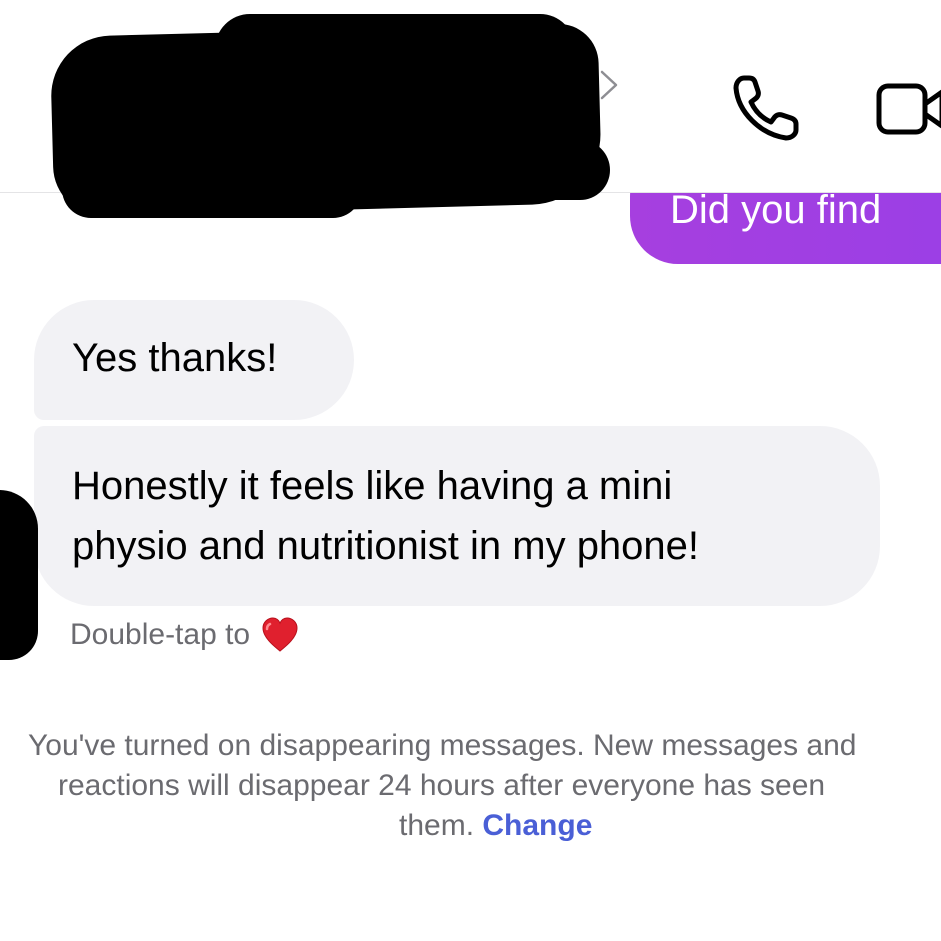  Describe the element at coordinates (907, 109) in the screenshot. I see `video-camera-icon` at that location.